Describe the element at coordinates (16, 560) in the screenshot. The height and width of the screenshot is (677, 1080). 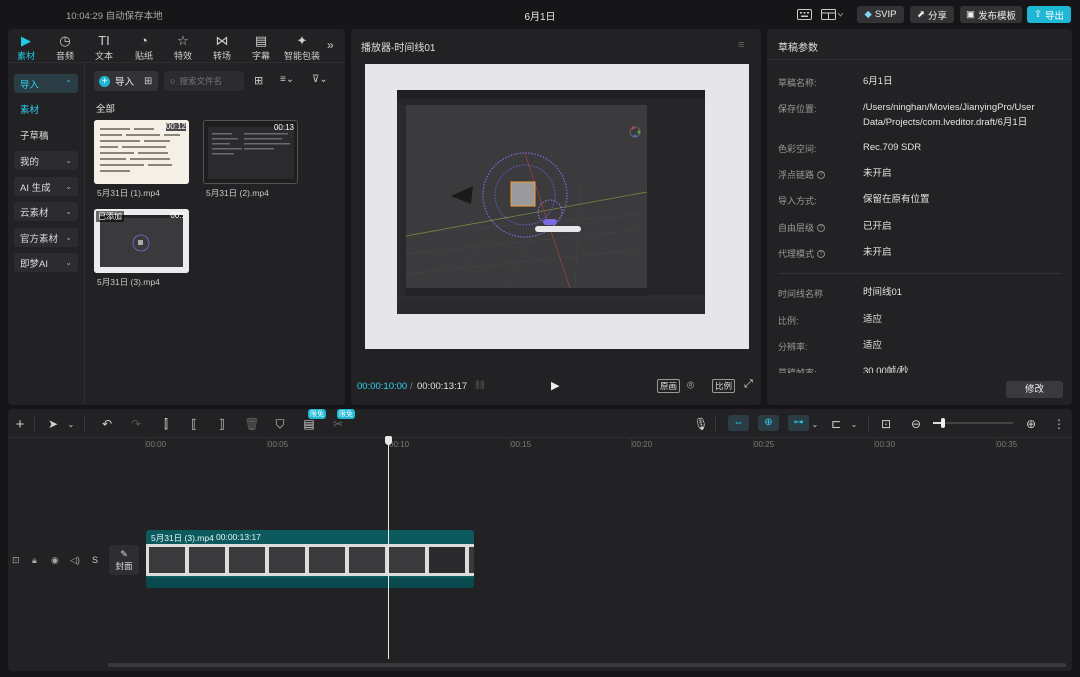
I see `track-cover-toggle-icon: ⊡` at that location.